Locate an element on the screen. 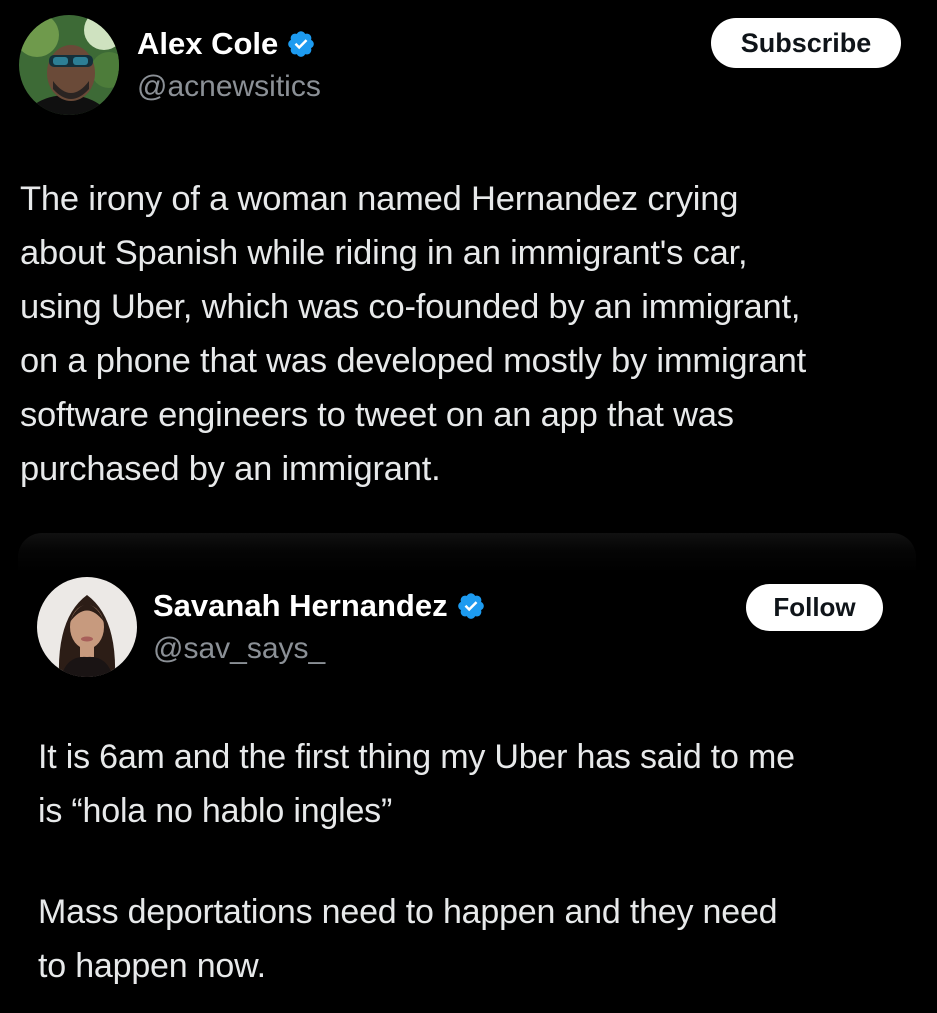 The image size is (937, 1013). author-display-name: Alex Cole is located at coordinates (207, 44).